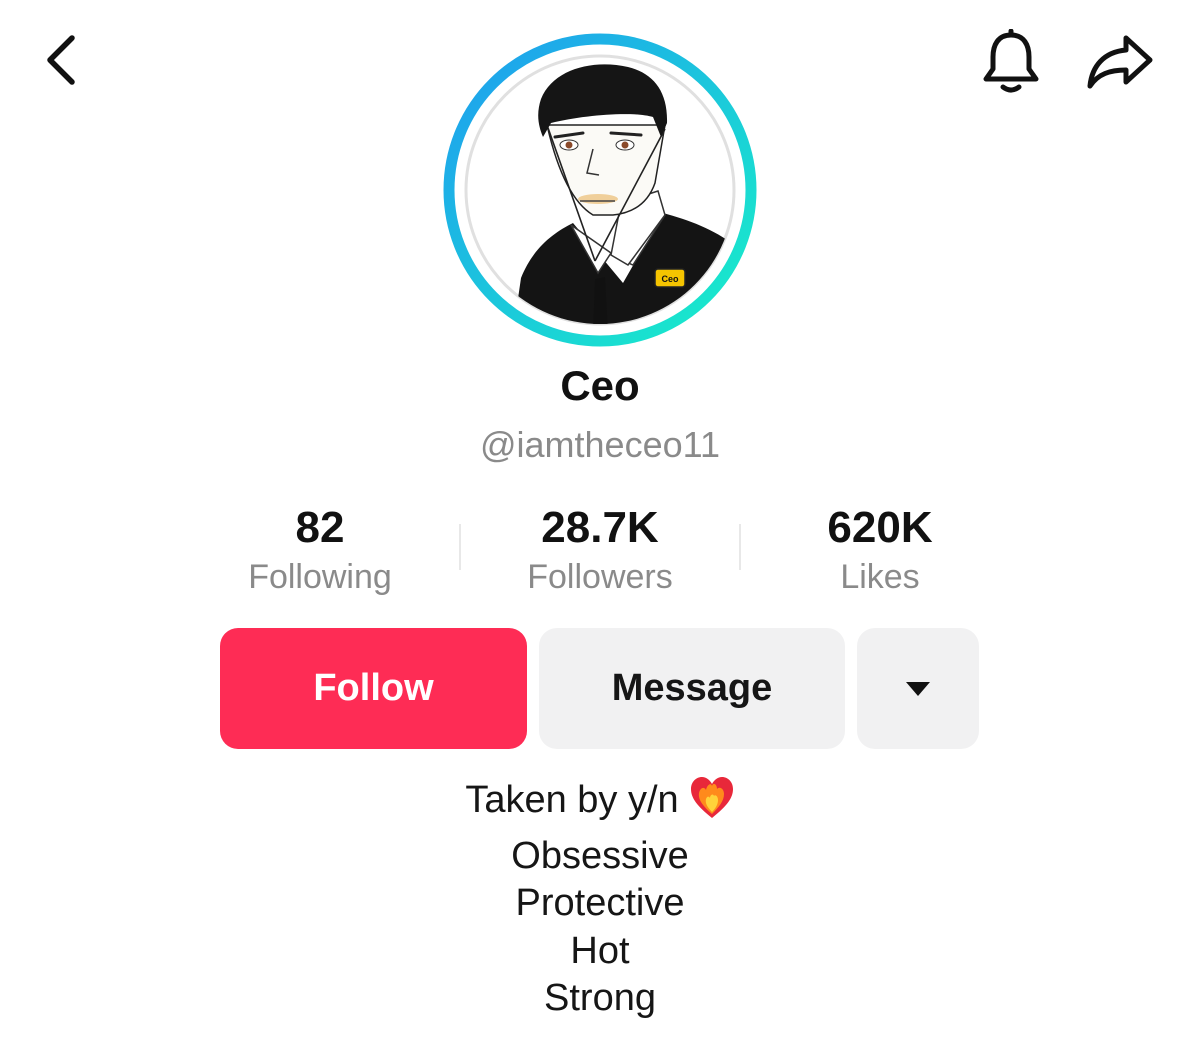  I want to click on follow-button: Follow, so click(373, 688).